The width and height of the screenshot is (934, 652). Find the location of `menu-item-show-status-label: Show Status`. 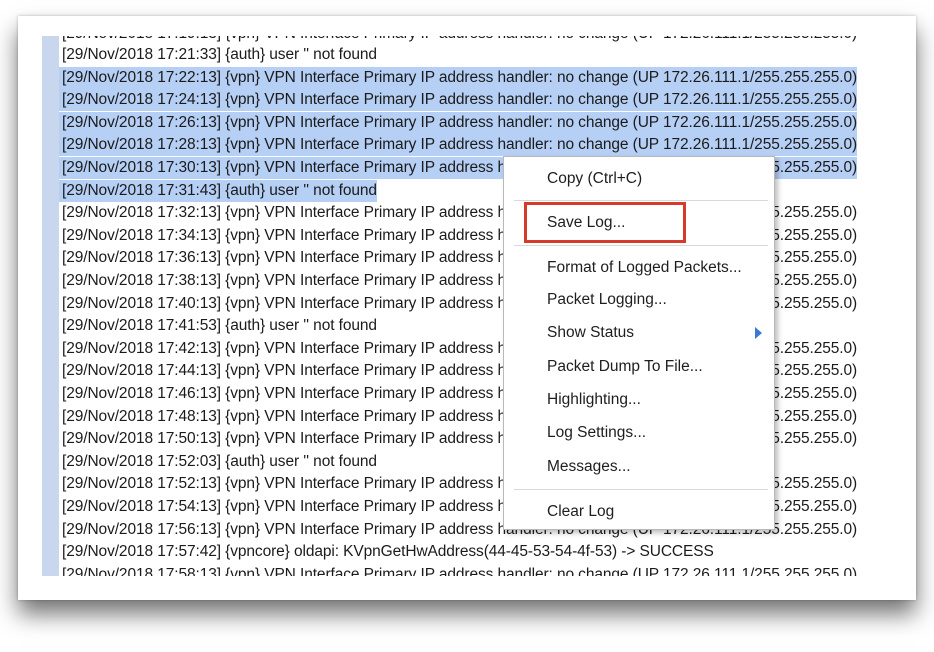

menu-item-show-status-label: Show Status is located at coordinates (591, 332).